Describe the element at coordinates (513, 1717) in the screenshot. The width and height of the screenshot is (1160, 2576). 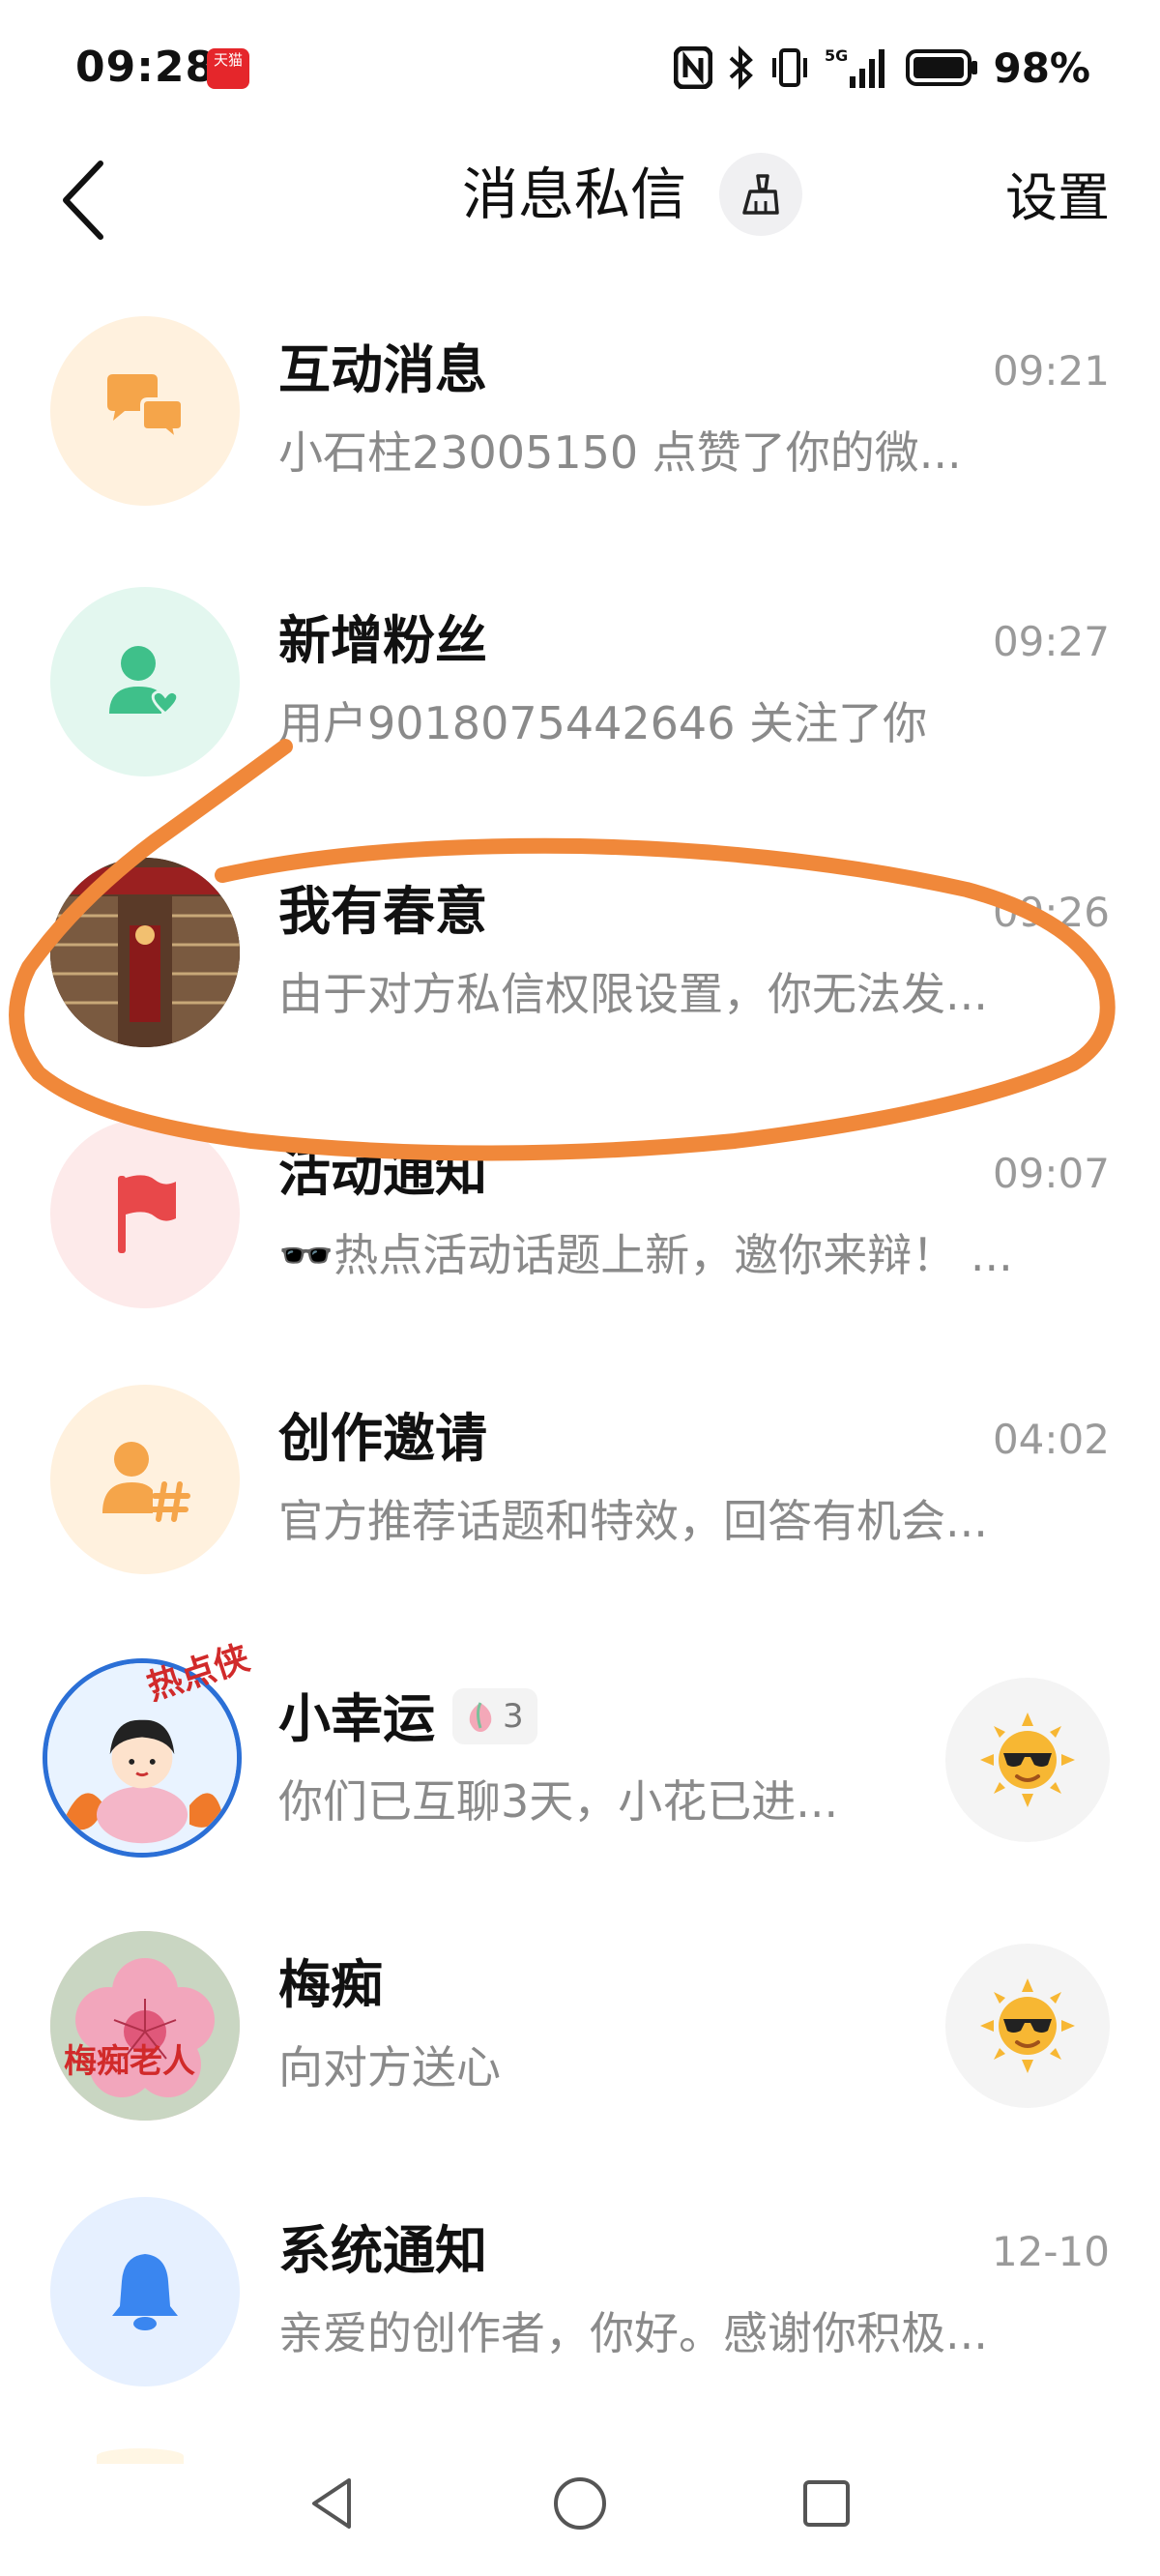
I see `intimacy-level: 3` at that location.